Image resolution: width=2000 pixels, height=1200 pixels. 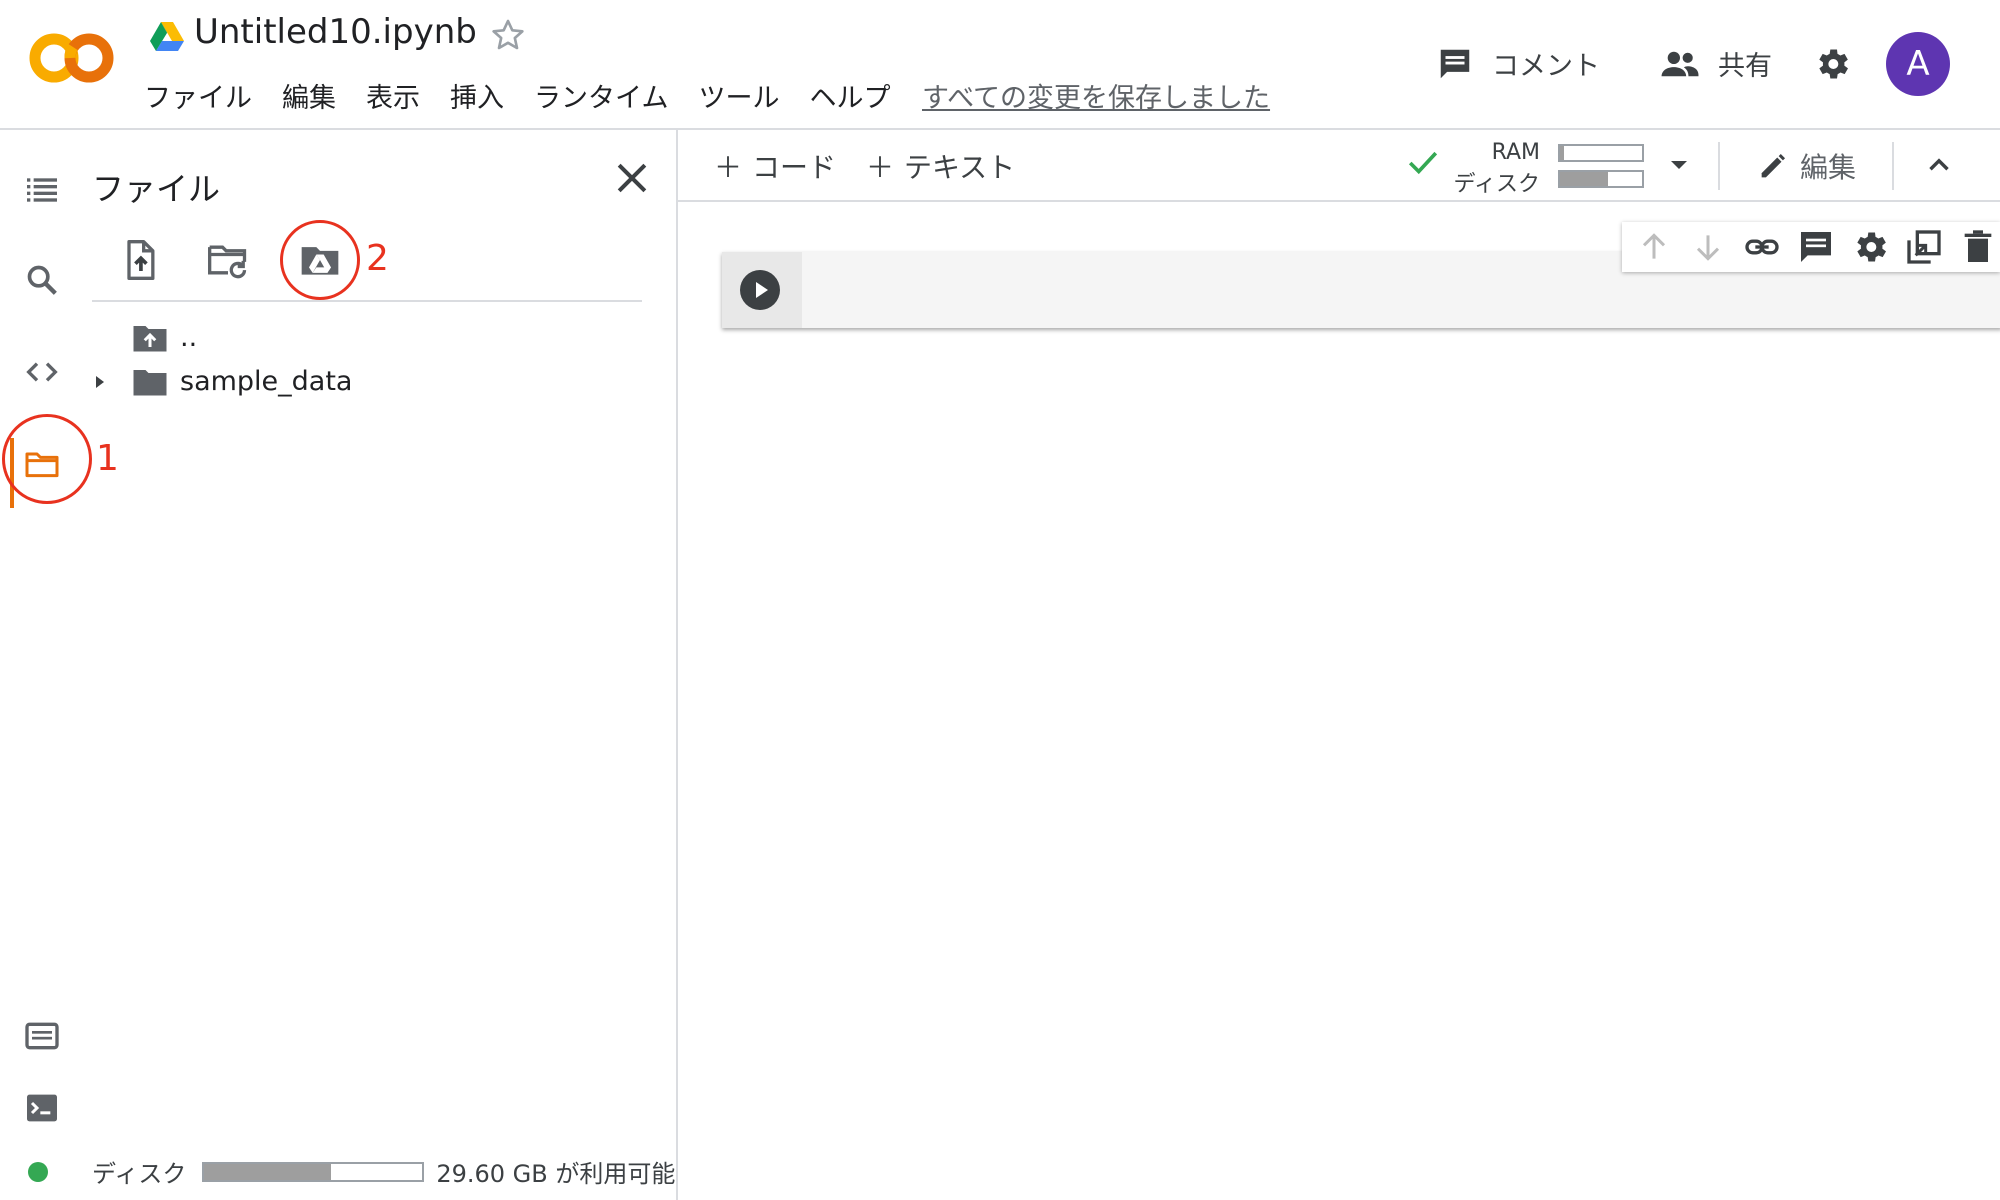 What do you see at coordinates (377, 258) in the screenshot?
I see `annotation-number-2: 2` at bounding box center [377, 258].